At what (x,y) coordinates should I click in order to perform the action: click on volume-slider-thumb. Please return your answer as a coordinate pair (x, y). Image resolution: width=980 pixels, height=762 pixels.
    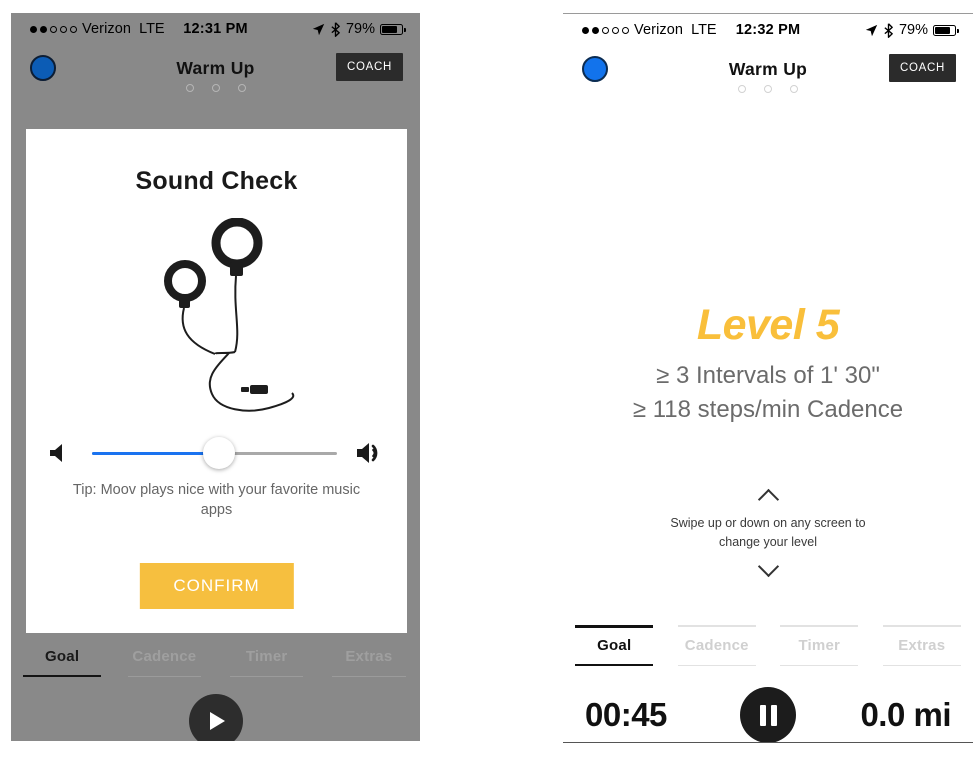
    Looking at the image, I should click on (219, 453).